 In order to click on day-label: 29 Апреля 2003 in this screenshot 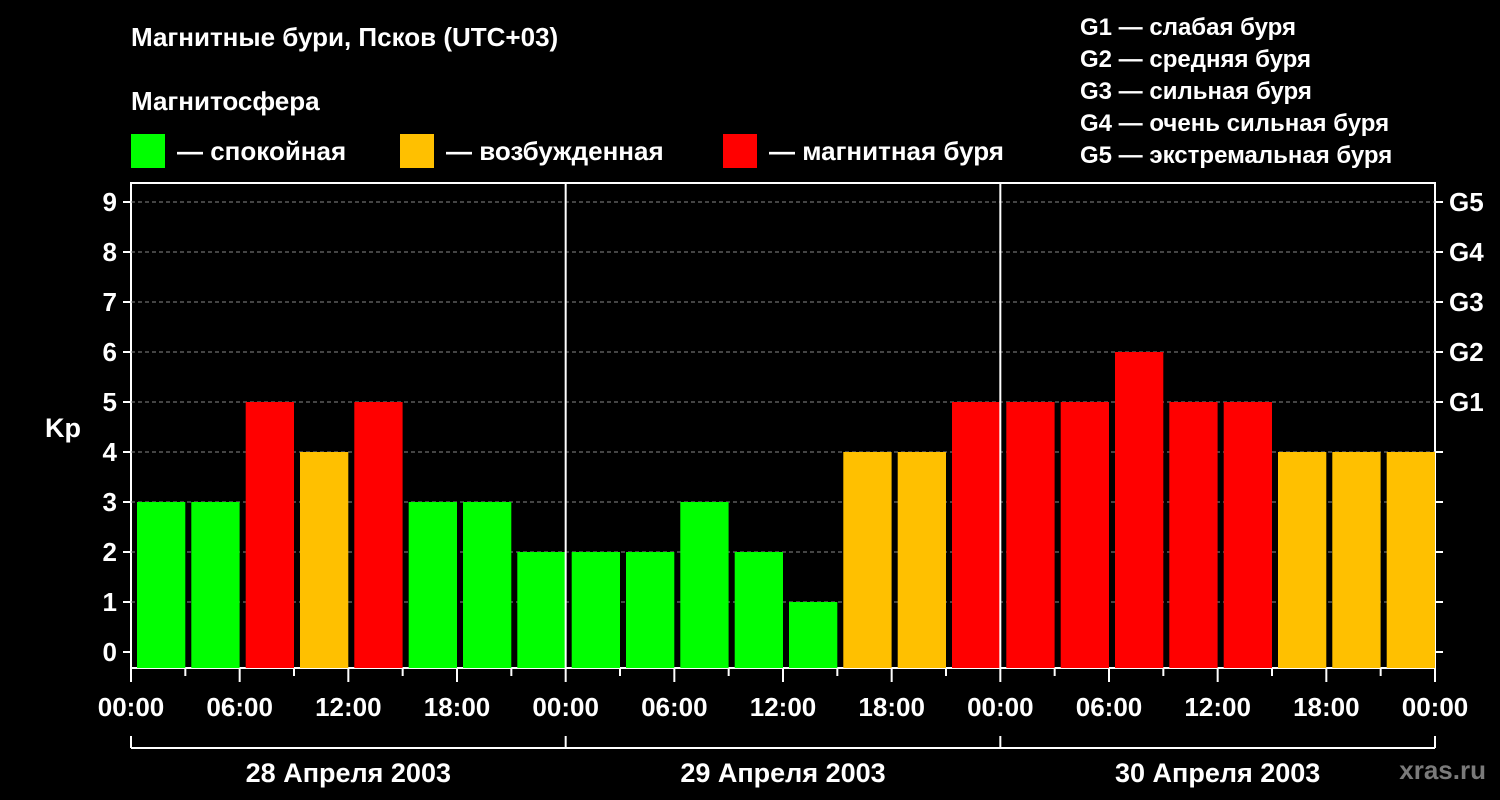, I will do `click(782, 773)`.